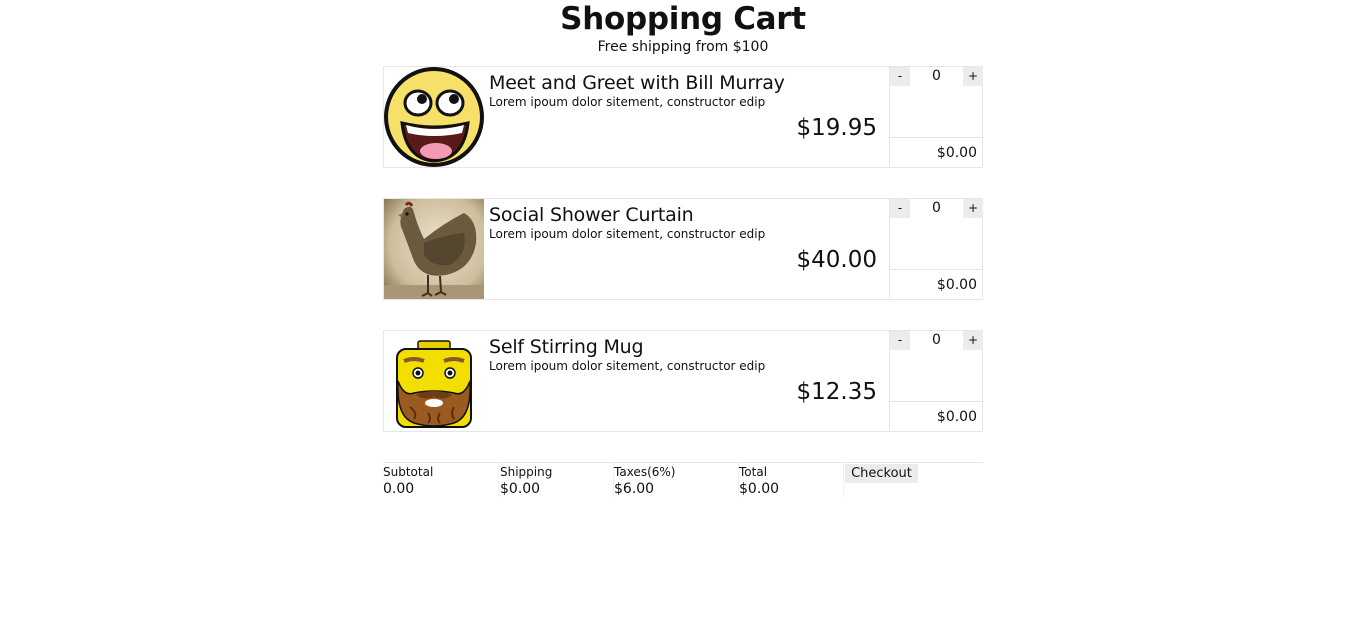 This screenshot has width=1366, height=629. What do you see at coordinates (637, 83) in the screenshot?
I see `item-name: Meet and Greet with Bill Murray` at bounding box center [637, 83].